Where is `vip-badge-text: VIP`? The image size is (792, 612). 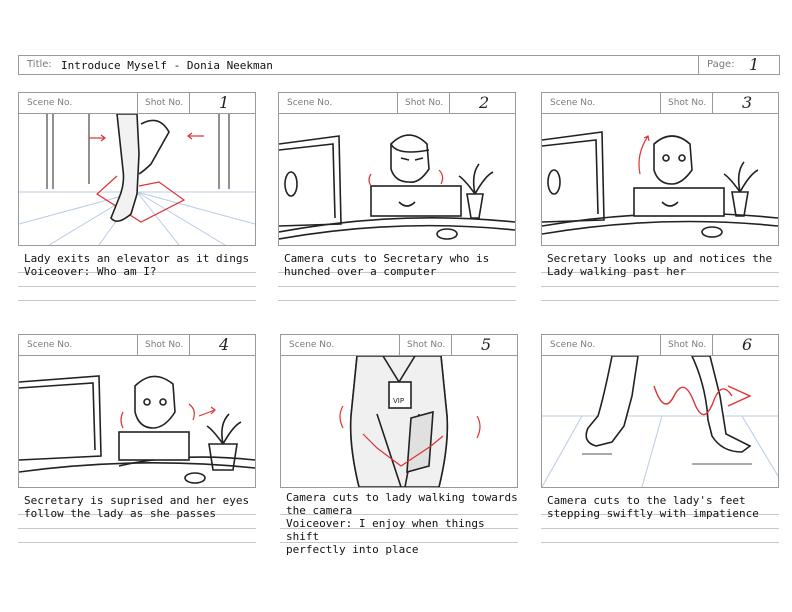 vip-badge-text: VIP is located at coordinates (398, 401).